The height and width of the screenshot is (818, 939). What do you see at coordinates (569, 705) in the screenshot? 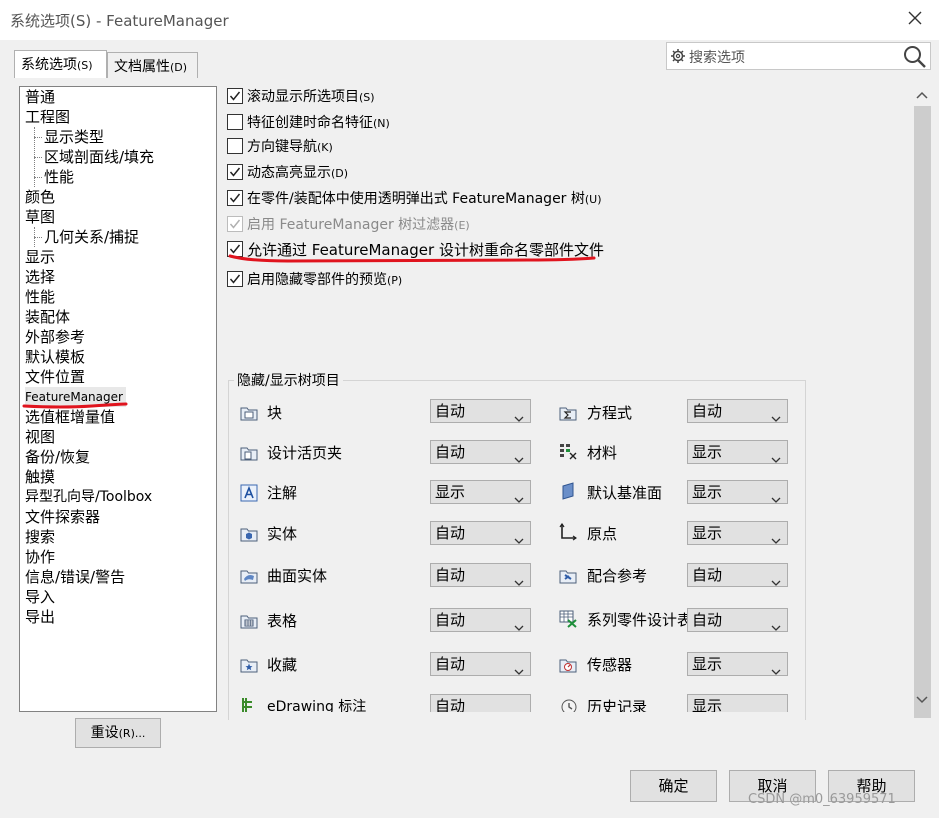
I see `history-icon` at bounding box center [569, 705].